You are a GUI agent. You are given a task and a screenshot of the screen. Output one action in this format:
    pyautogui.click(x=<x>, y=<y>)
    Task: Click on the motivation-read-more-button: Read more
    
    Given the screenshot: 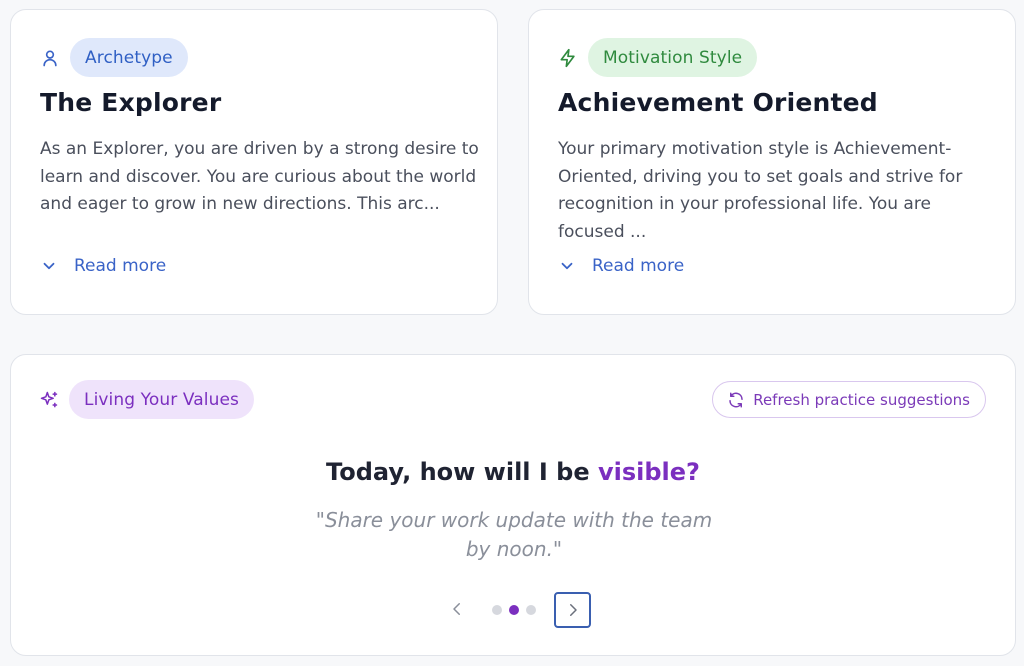 What is the action you would take?
    pyautogui.click(x=621, y=266)
    